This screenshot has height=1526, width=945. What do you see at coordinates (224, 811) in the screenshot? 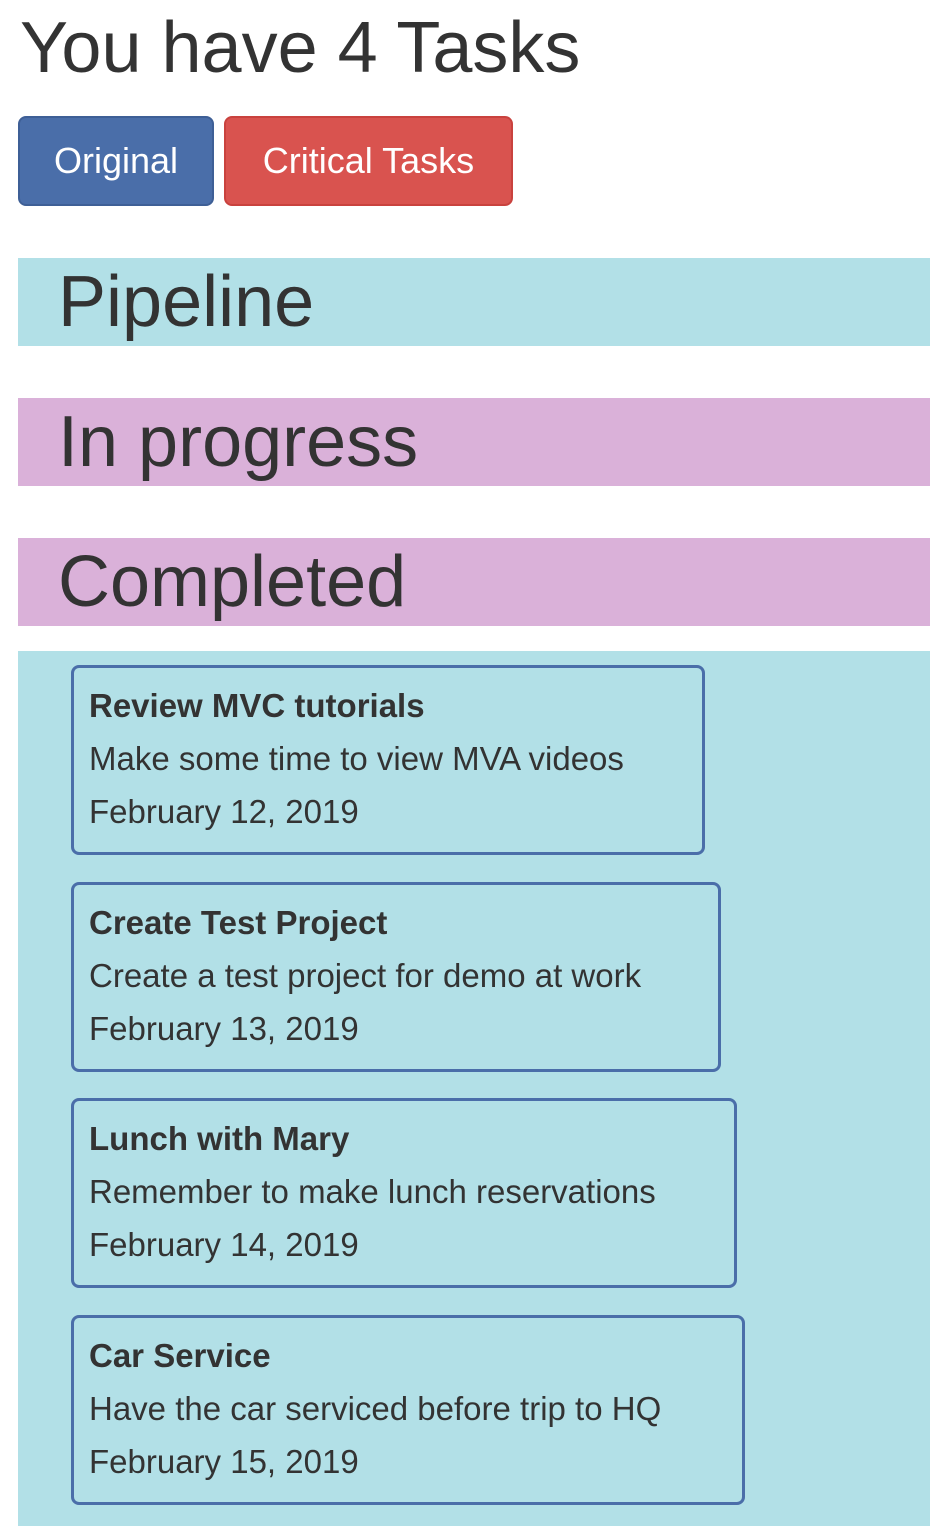
I see `task-date: February 12, 2019` at bounding box center [224, 811].